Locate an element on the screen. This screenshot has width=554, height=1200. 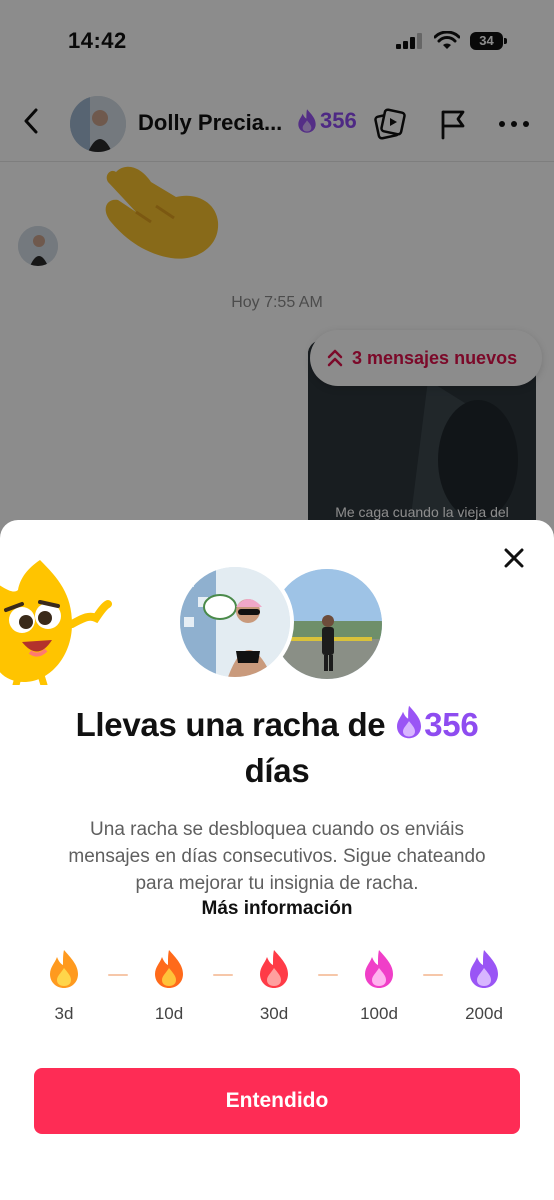
user-avatar is located at coordinates (235, 622).